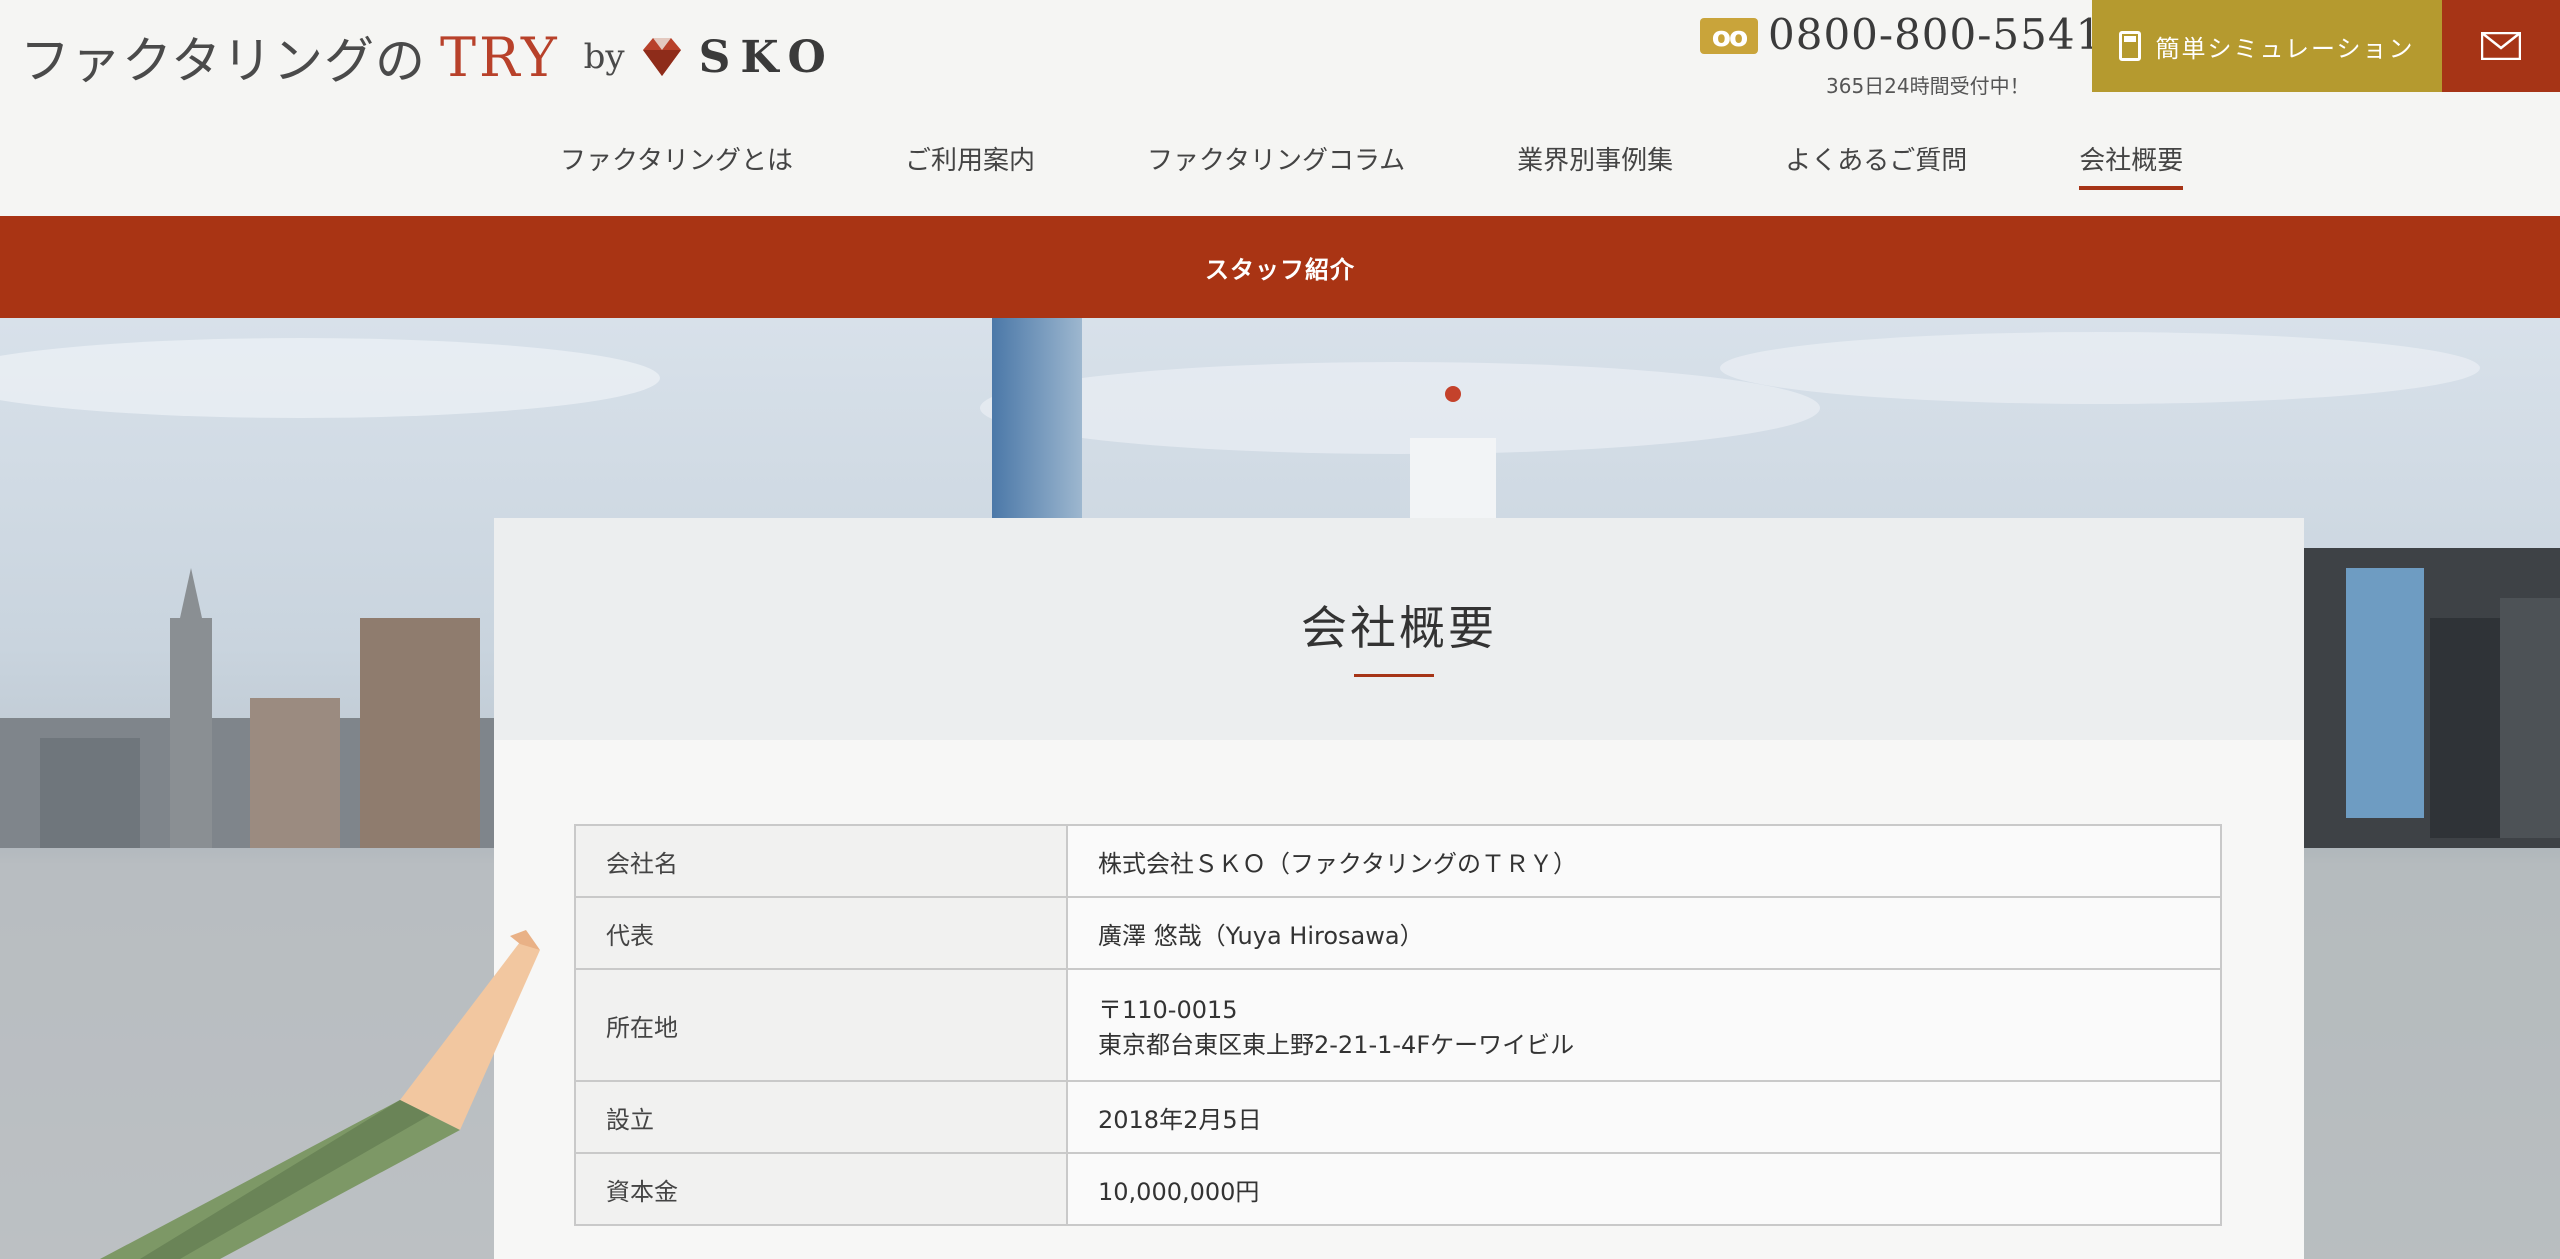 The width and height of the screenshot is (2560, 1259). I want to click on postal-code: 〒110-0015, so click(1168, 1010).